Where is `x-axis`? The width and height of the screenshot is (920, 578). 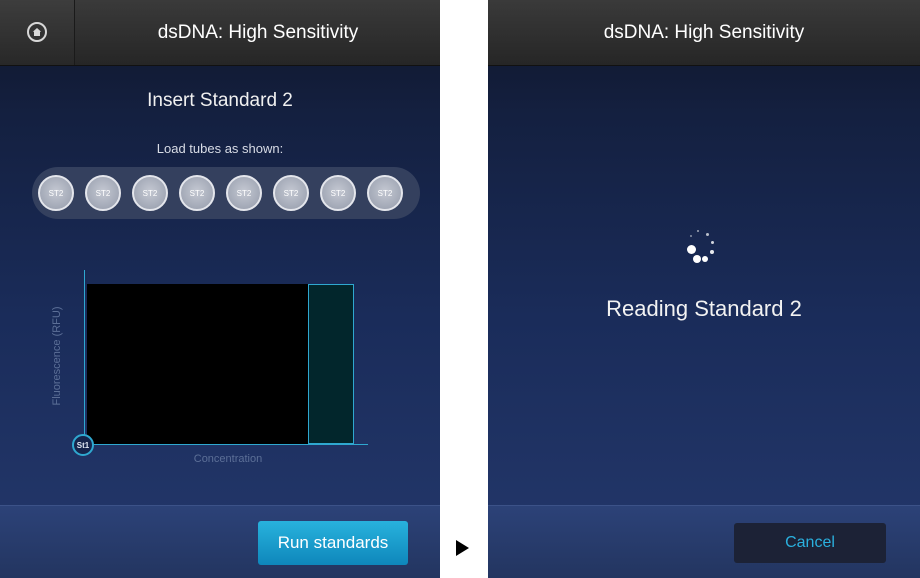 x-axis is located at coordinates (226, 444).